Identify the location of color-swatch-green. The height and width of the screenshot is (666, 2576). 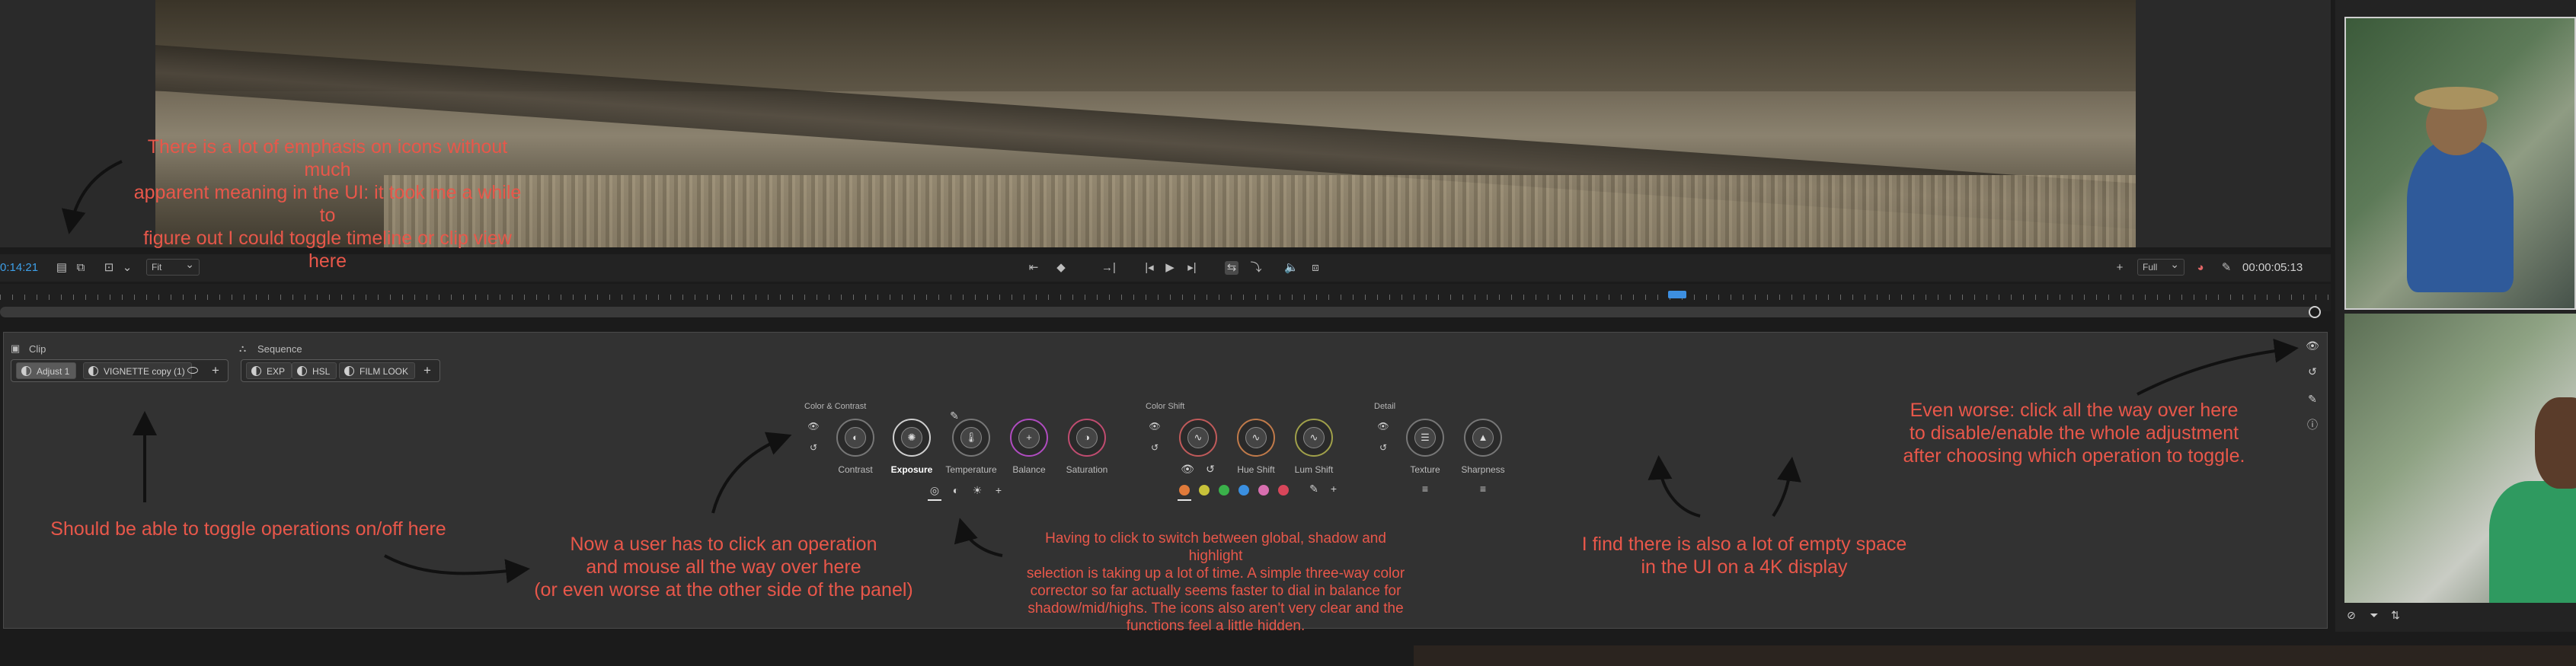
(1224, 490).